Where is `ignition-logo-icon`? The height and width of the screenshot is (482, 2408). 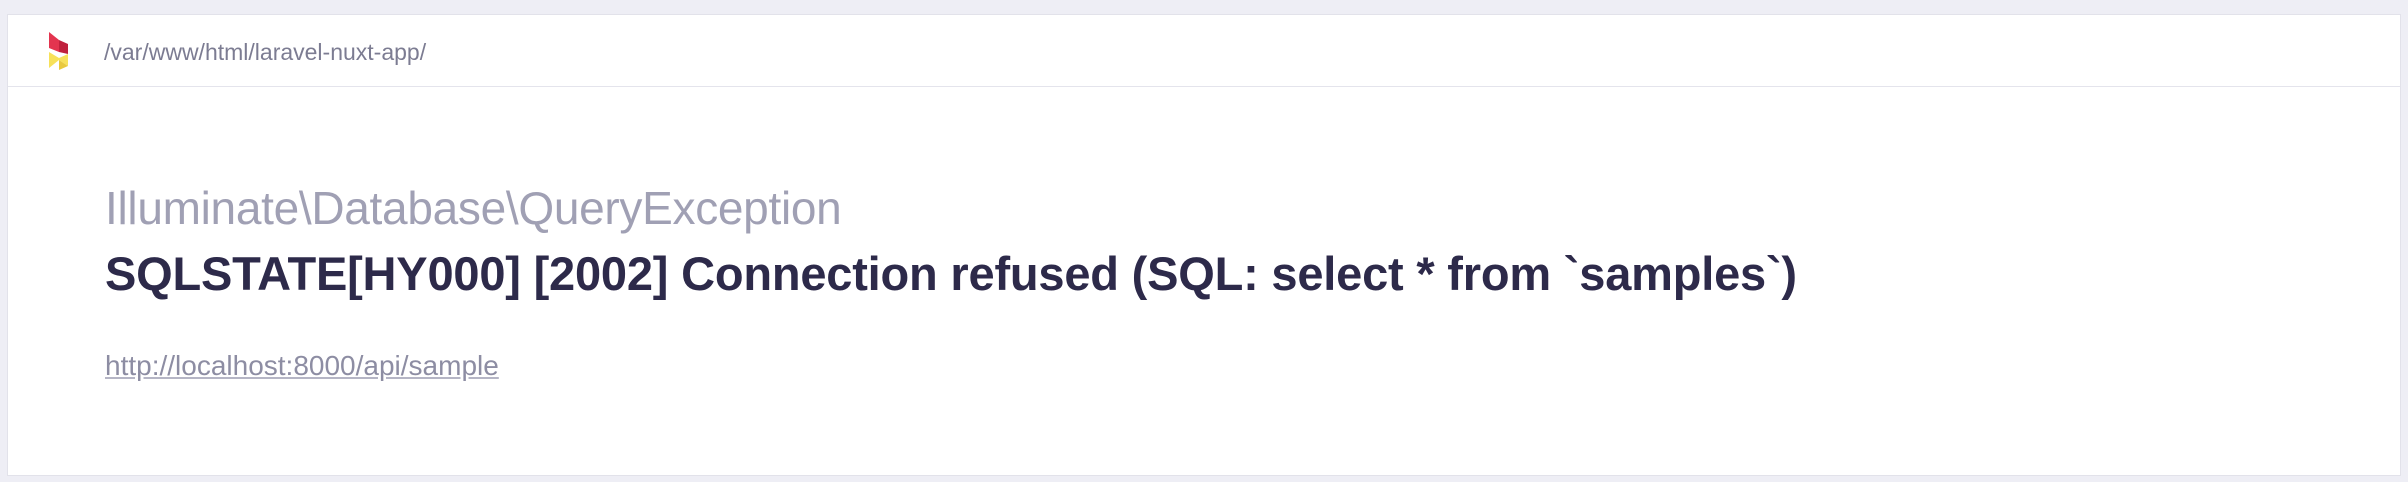 ignition-logo-icon is located at coordinates (59, 51).